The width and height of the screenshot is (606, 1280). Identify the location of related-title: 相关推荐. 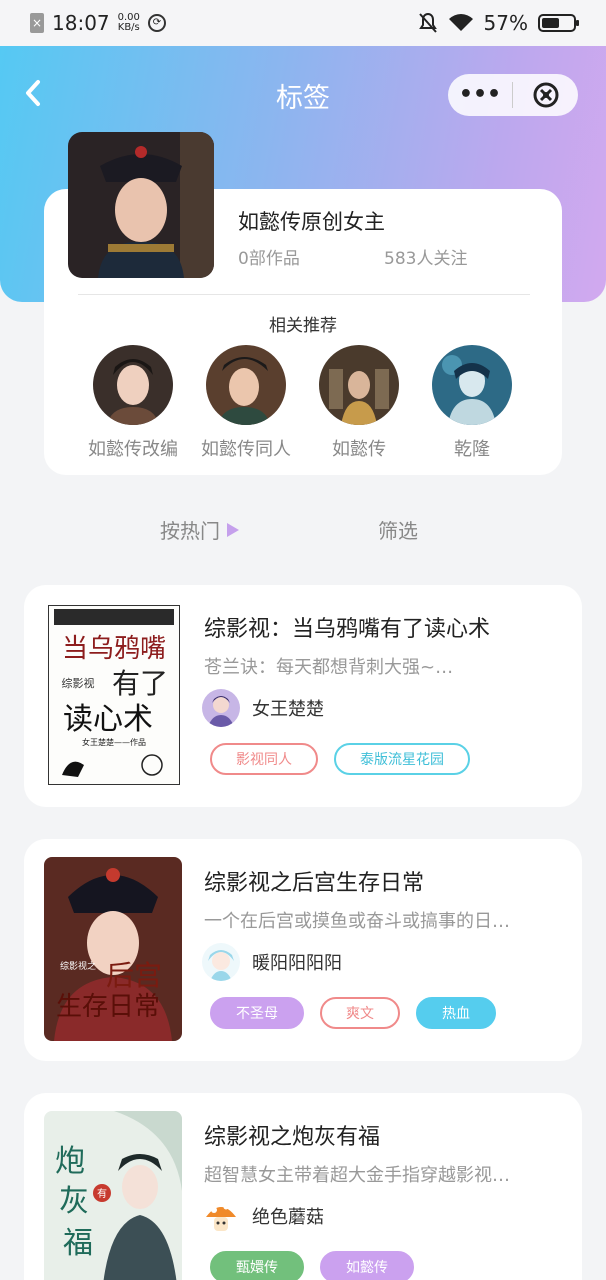
(303, 326).